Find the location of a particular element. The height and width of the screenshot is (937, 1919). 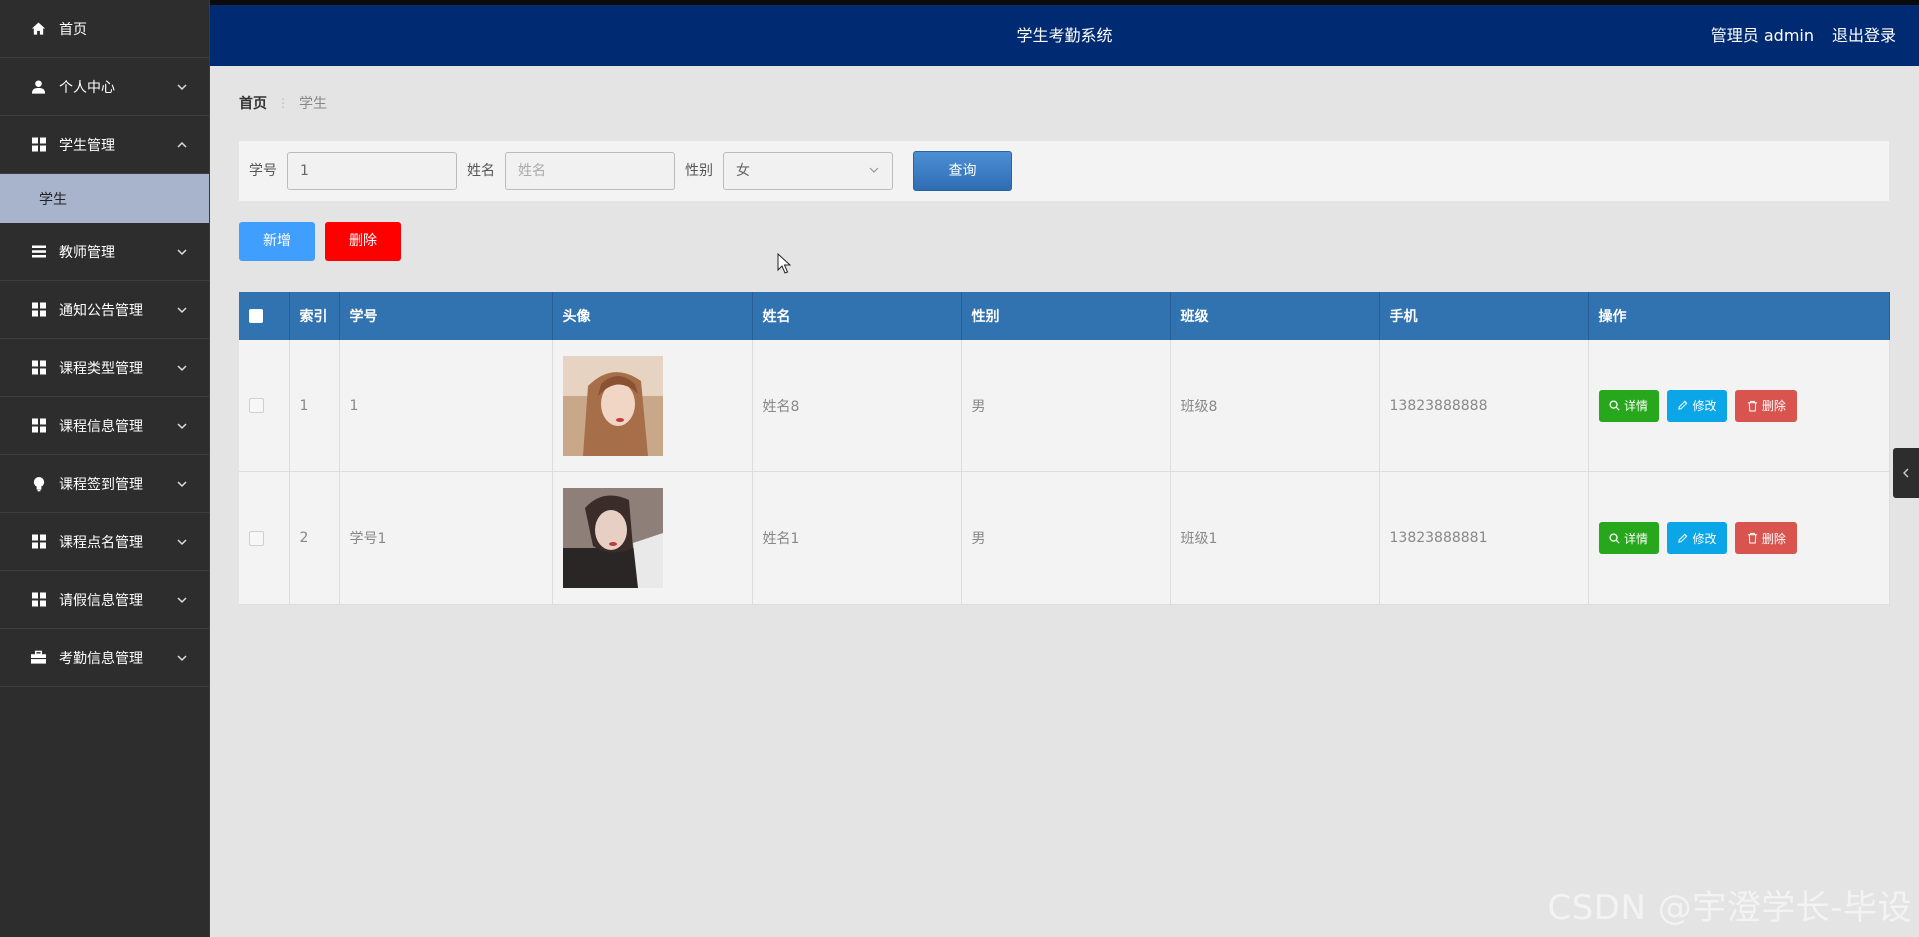

cell-name: 姓名8 is located at coordinates (857, 406).